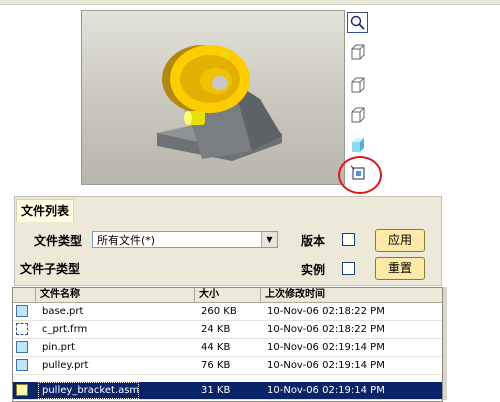 Image resolution: width=500 pixels, height=402 pixels. I want to click on header-icon-column, so click(24, 295).